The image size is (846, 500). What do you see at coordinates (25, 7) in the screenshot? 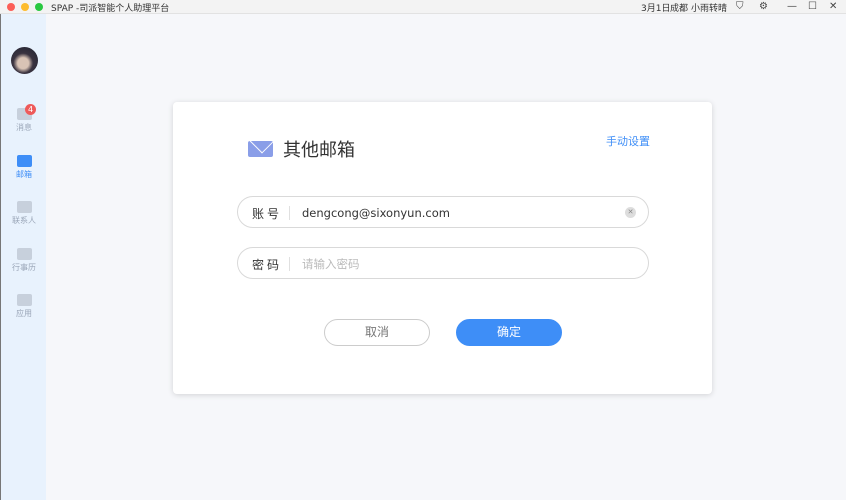
I see `minimize-window-button` at bounding box center [25, 7].